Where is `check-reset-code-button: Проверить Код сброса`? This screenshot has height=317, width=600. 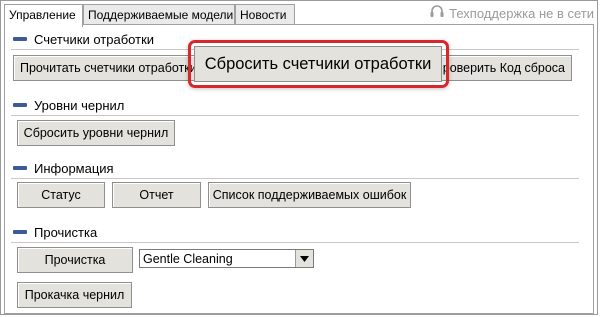
check-reset-code-button: Проверить Код сброса is located at coordinates (503, 68).